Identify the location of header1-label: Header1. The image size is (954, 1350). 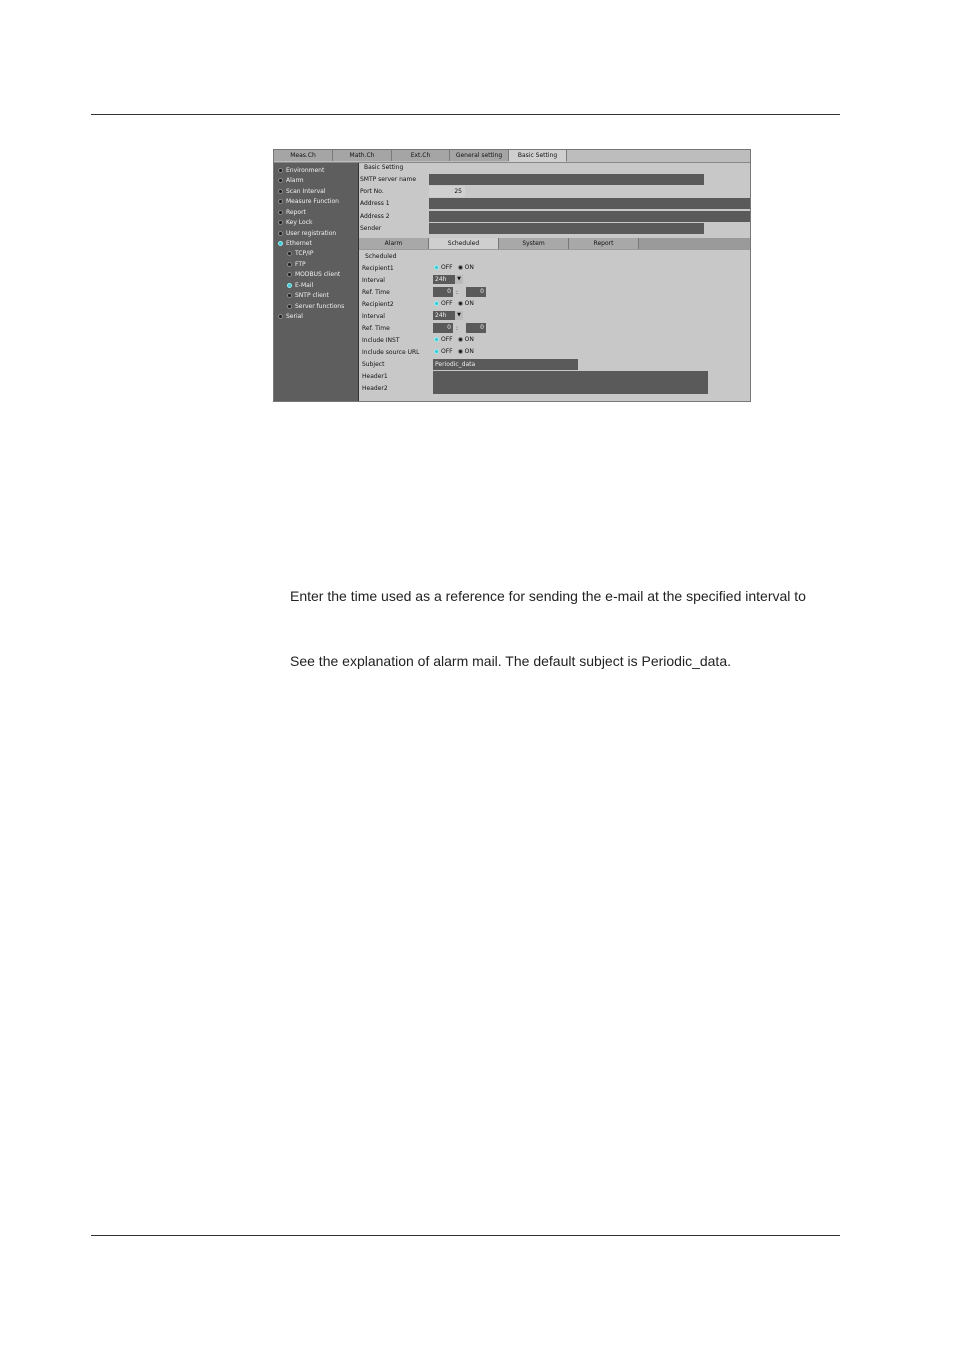
(375, 376).